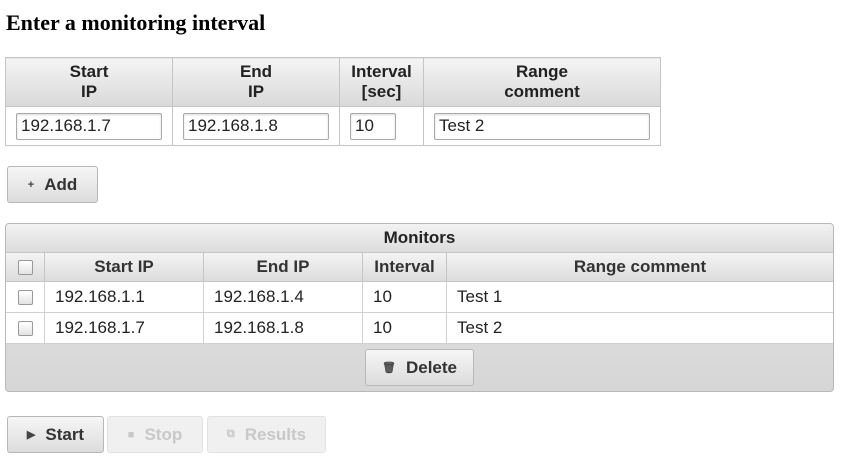 This screenshot has height=460, width=841. Describe the element at coordinates (283, 297) in the screenshot. I see `row-end-ip: 192.168.1.4` at that location.